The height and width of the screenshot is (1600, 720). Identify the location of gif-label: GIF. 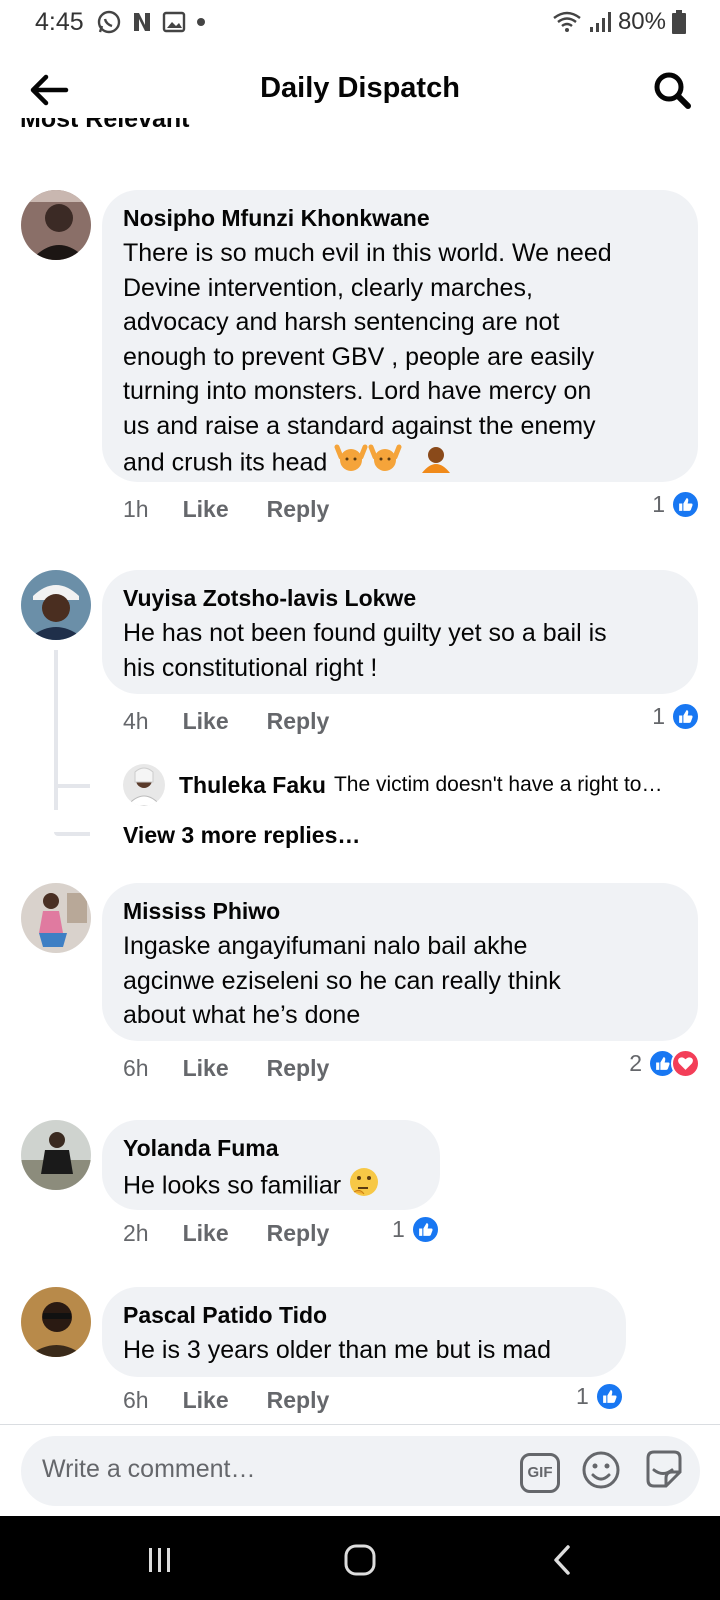
(540, 1472).